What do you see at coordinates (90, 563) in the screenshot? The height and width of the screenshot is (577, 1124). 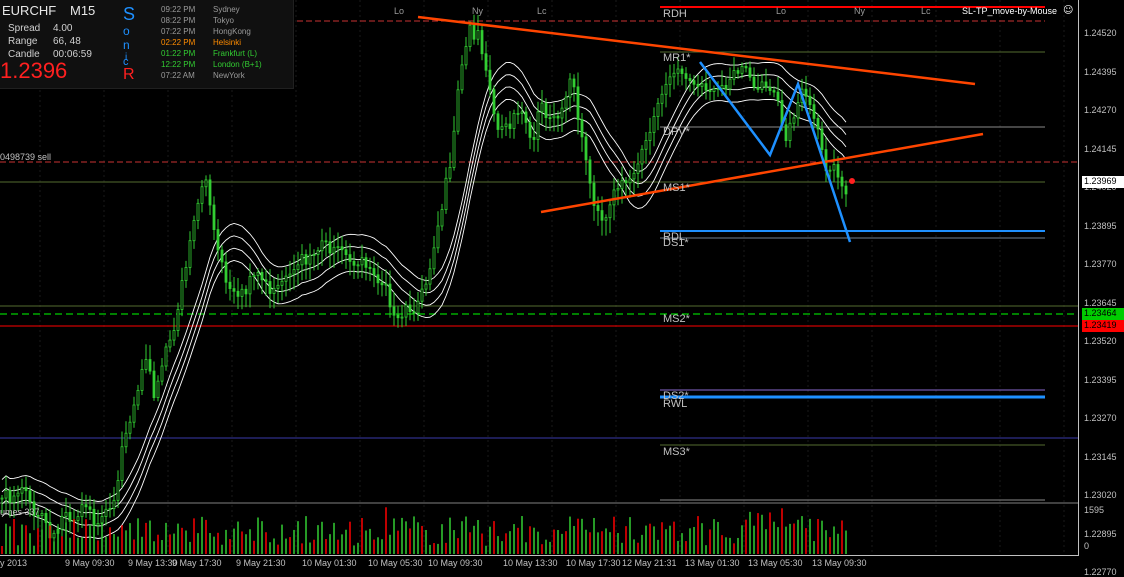 I see `time-tick: 9 May 09:30` at bounding box center [90, 563].